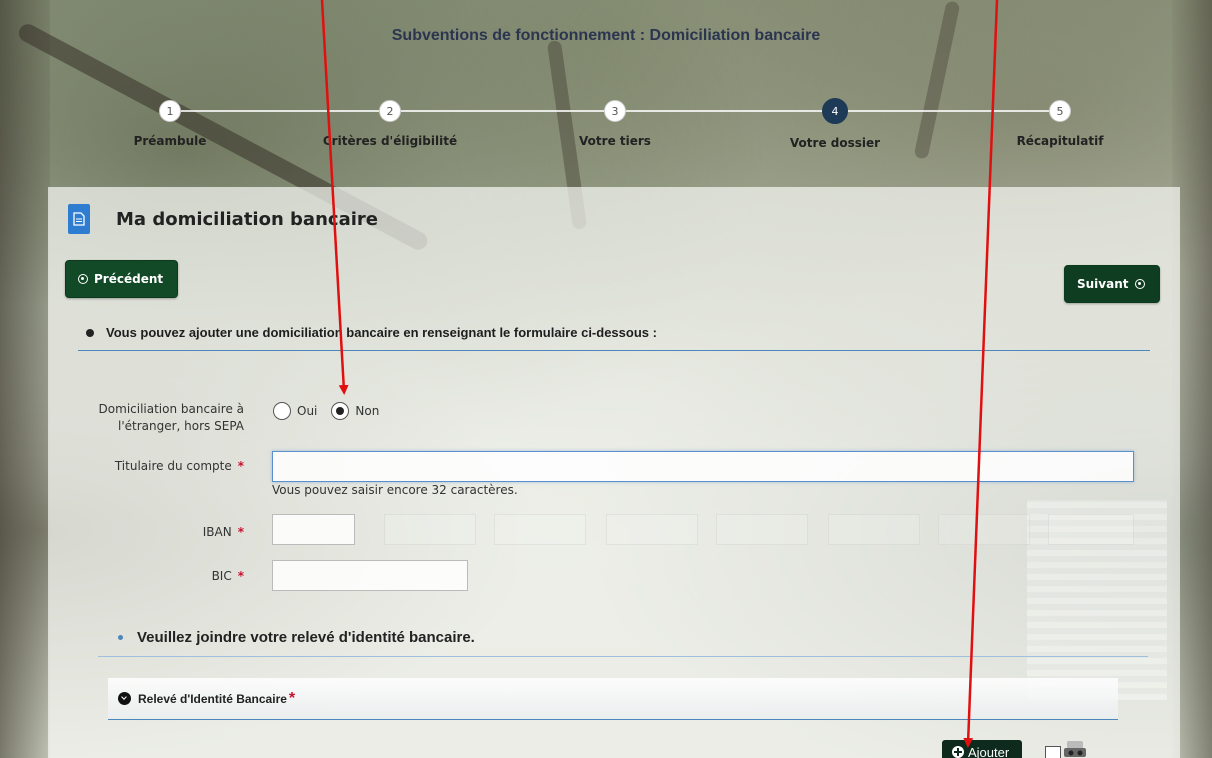 This screenshot has width=1212, height=758. What do you see at coordinates (181, 426) in the screenshot?
I see `foreign-label-line2: l'étranger, hors SEPA` at bounding box center [181, 426].